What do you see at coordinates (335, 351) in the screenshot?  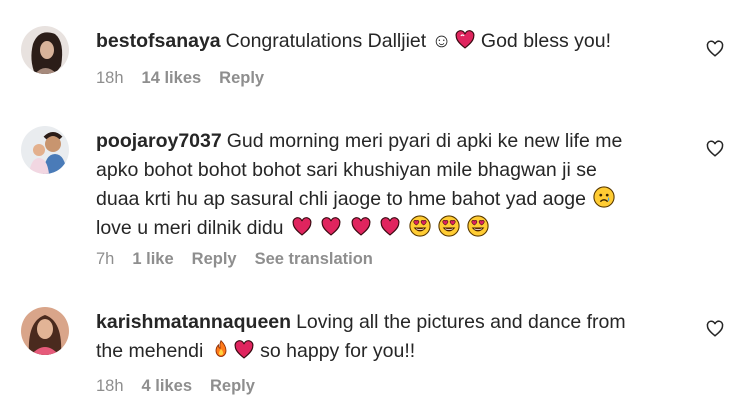 I see `comment-text-part: so happy for you!!` at bounding box center [335, 351].